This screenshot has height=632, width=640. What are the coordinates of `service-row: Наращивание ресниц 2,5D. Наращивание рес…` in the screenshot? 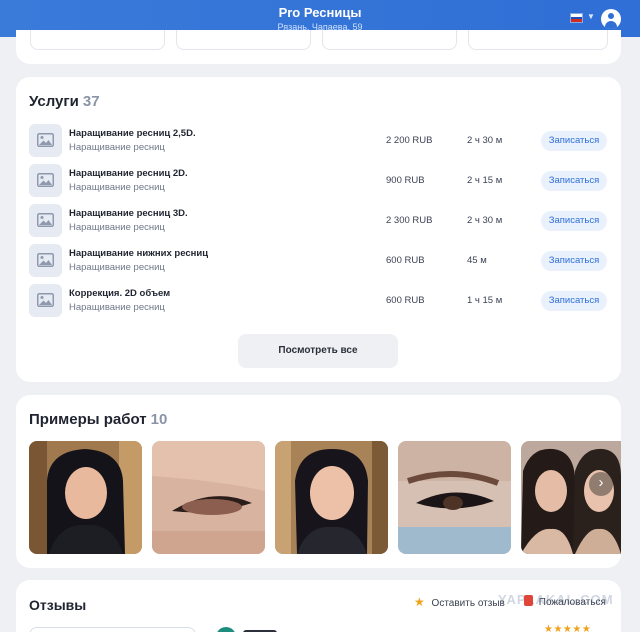 It's located at (319, 141).